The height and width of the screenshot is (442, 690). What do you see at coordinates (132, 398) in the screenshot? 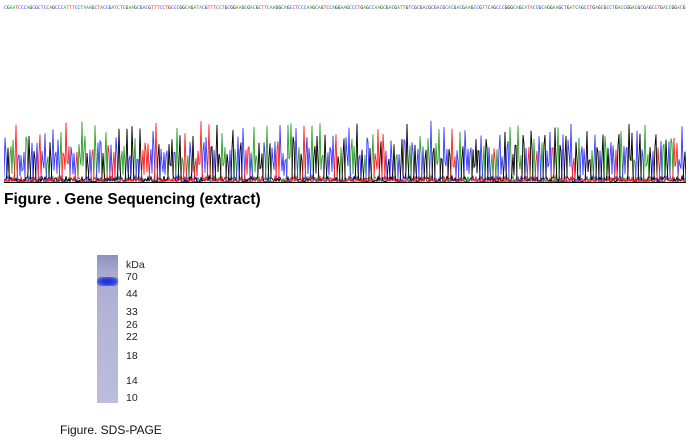
I see `marker-label: 10` at bounding box center [132, 398].